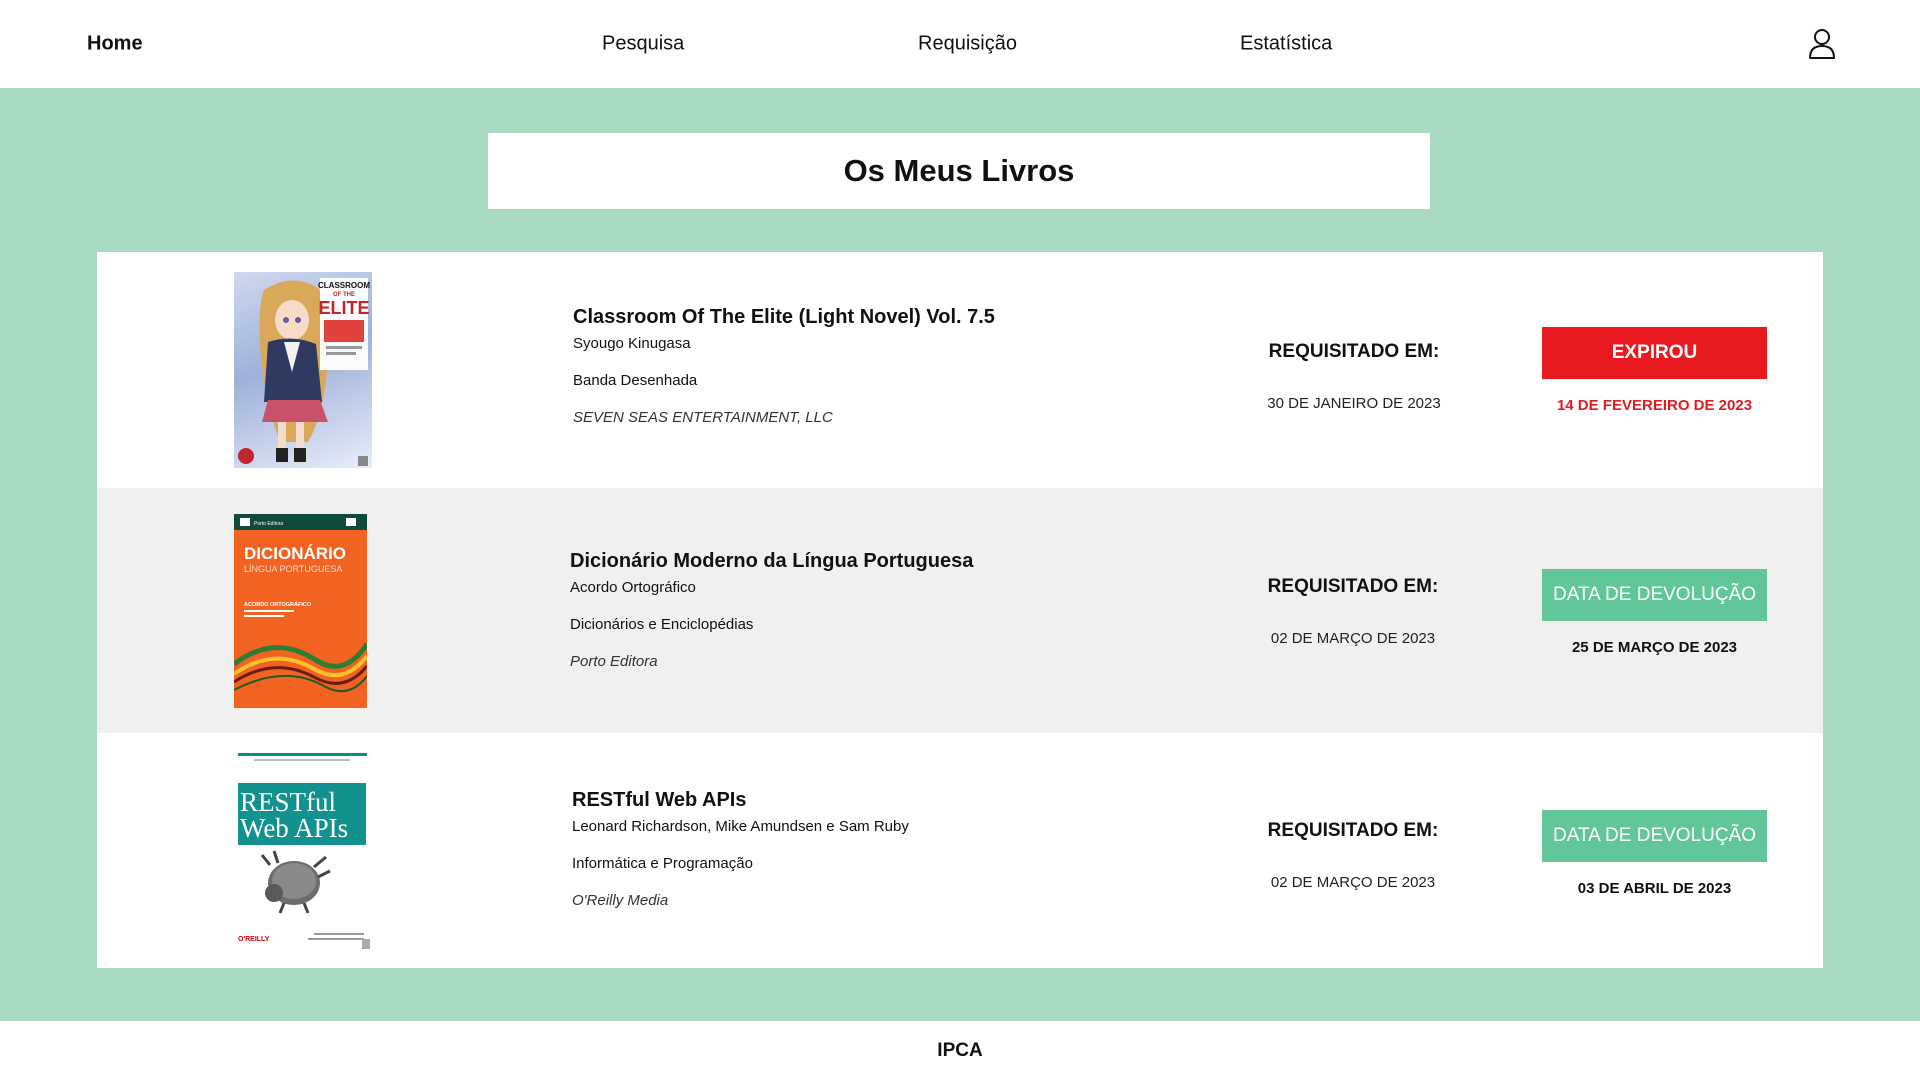  I want to click on footer-text: IPCA, so click(960, 1050).